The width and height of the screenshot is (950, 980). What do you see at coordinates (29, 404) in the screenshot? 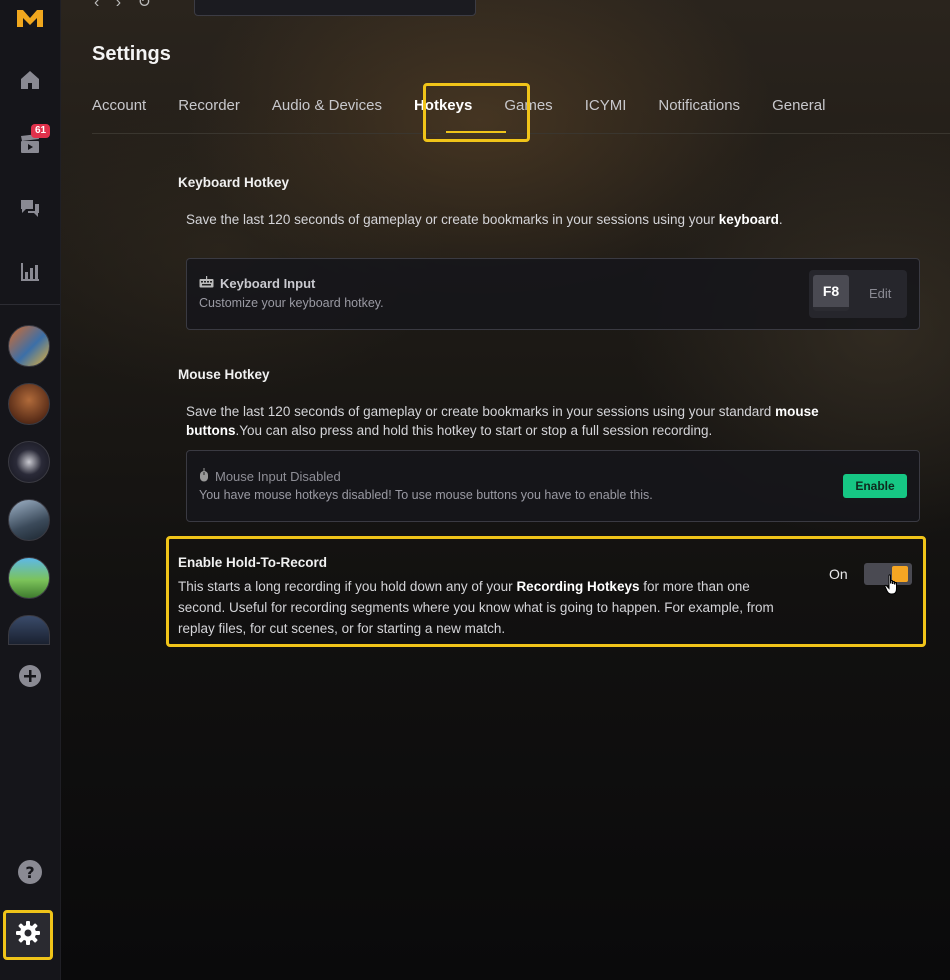
I see `game-2-avatar` at bounding box center [29, 404].